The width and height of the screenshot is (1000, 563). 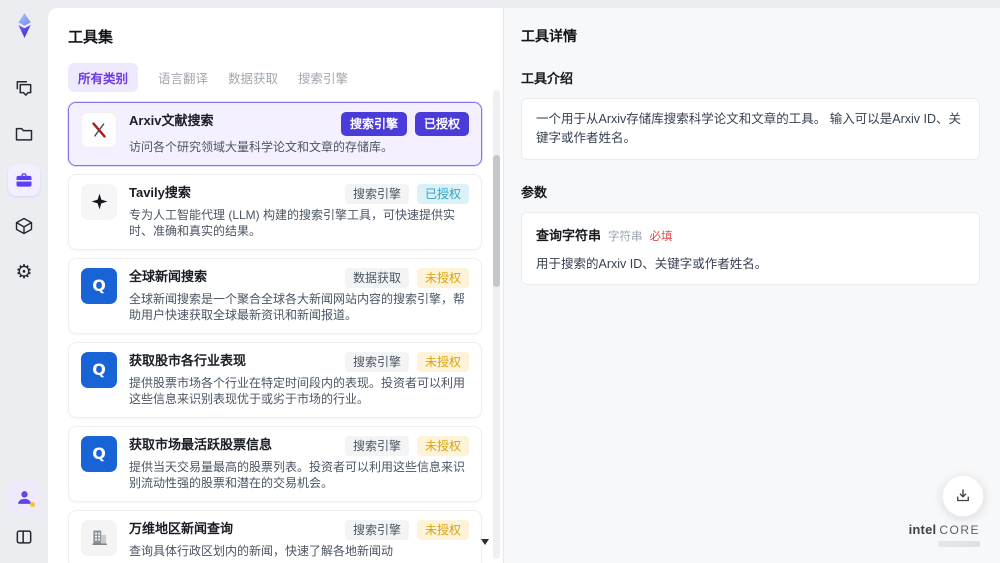 I want to click on nav-files, so click(x=24, y=134).